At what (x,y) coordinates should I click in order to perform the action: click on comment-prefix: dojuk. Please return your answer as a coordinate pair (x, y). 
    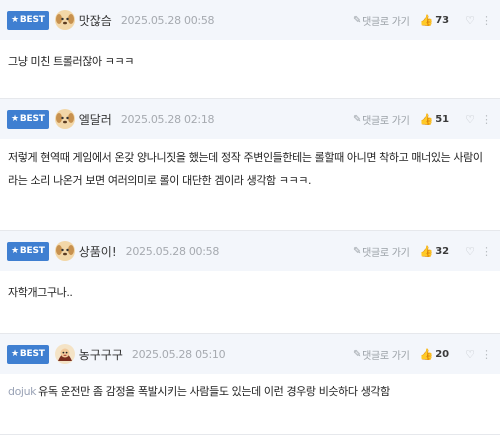
    Looking at the image, I should click on (22, 391).